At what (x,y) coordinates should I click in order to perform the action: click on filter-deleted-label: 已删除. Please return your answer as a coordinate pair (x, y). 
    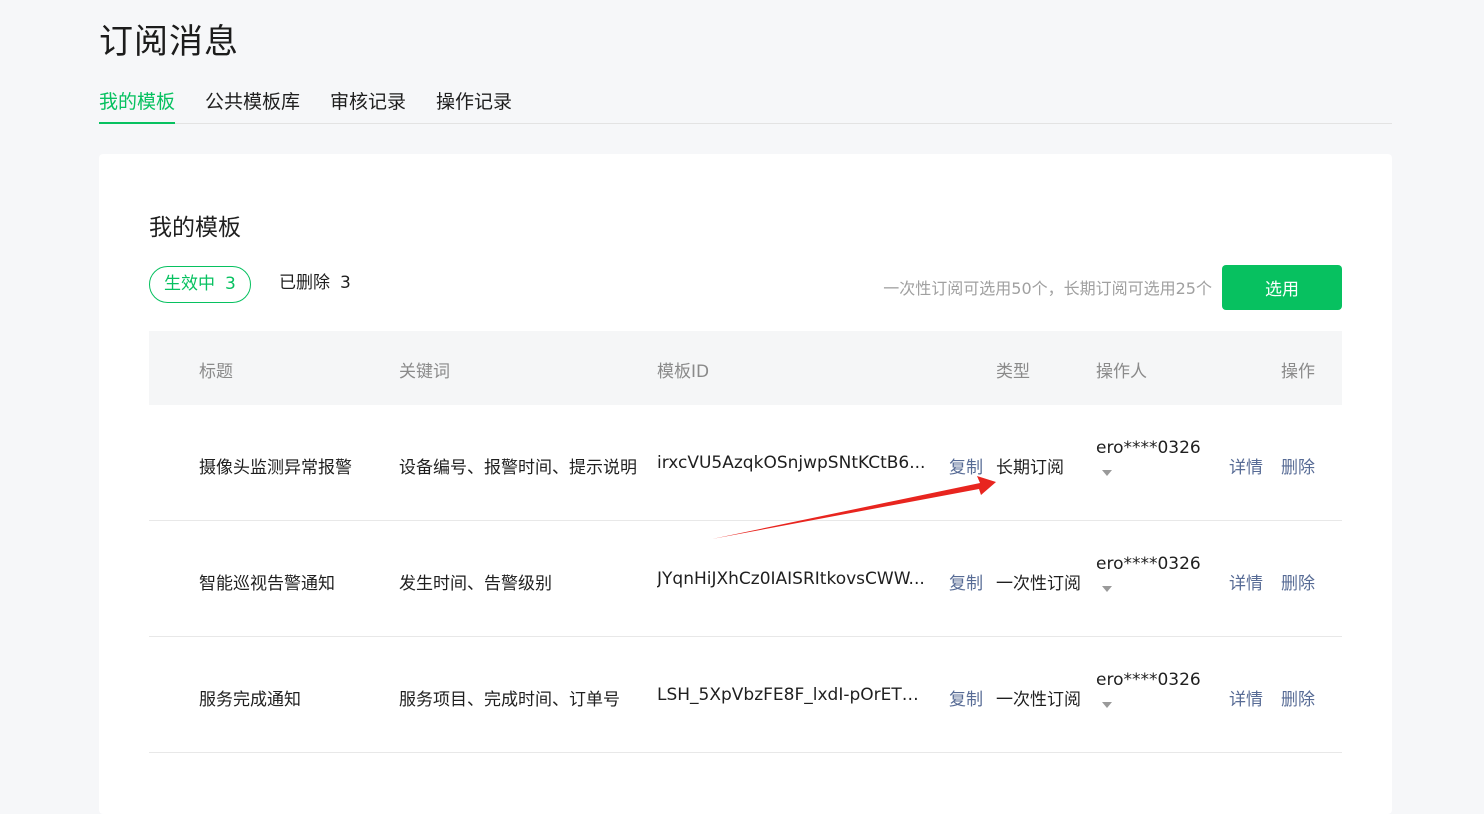
    Looking at the image, I should click on (304, 283).